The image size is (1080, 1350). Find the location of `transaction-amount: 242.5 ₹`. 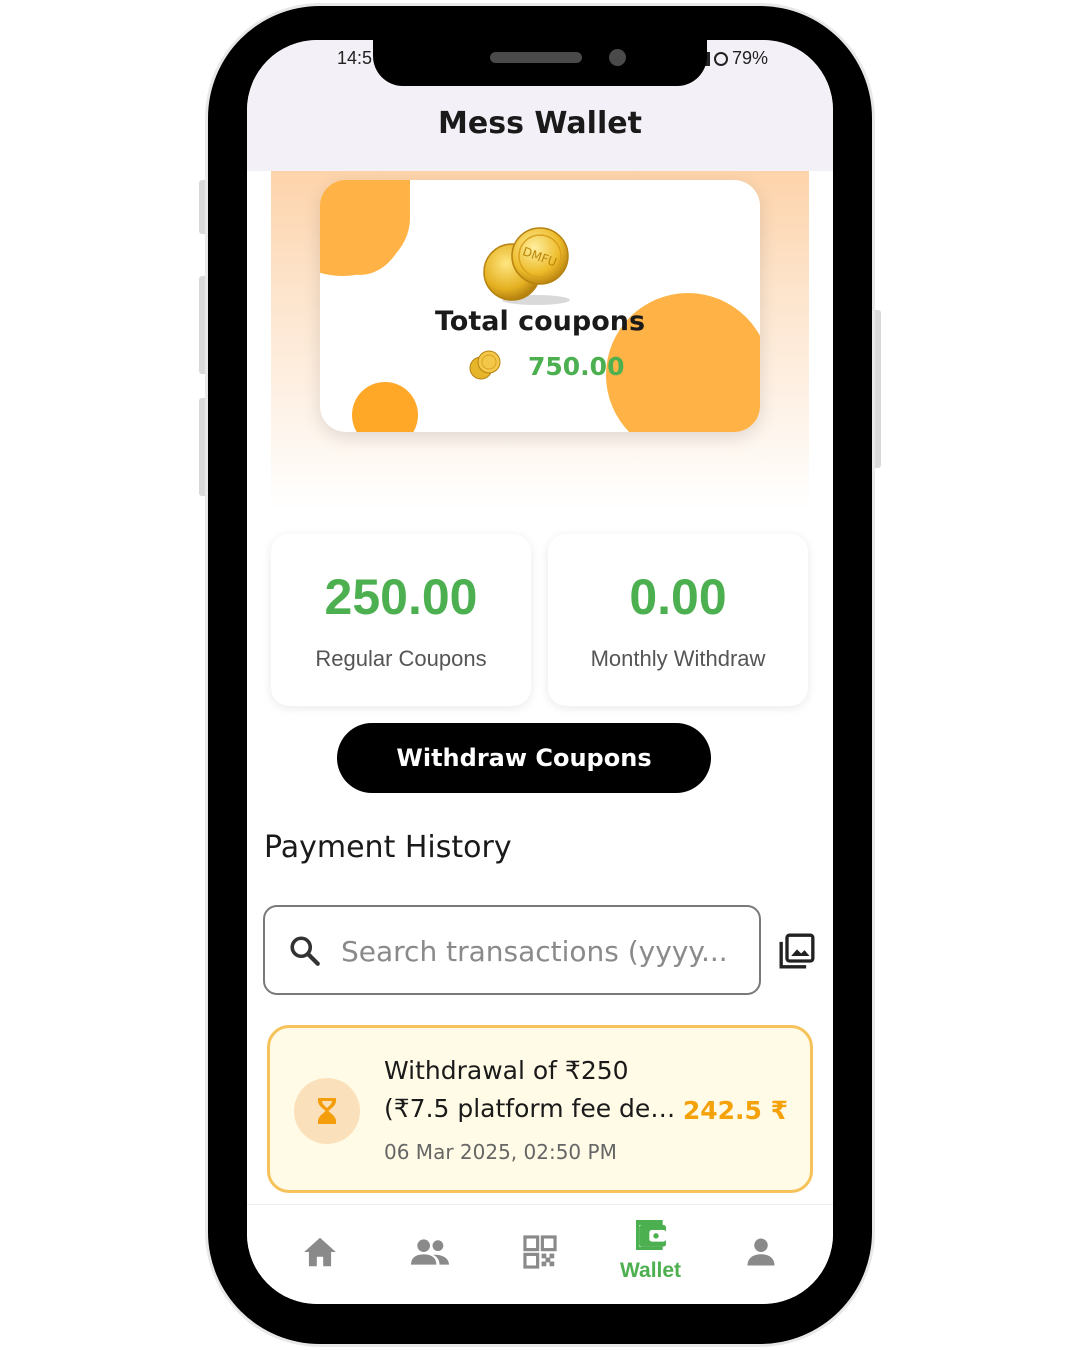

transaction-amount: 242.5 ₹ is located at coordinates (735, 1110).